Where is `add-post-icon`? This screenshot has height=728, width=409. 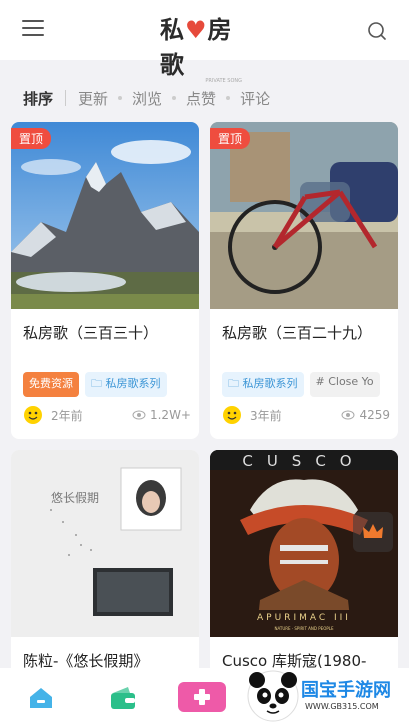 add-post-icon is located at coordinates (202, 697).